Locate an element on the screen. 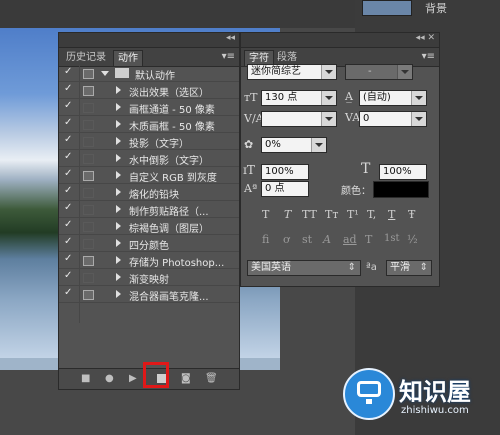 The width and height of the screenshot is (500, 435). superscript-button: T¹ is located at coordinates (353, 214).